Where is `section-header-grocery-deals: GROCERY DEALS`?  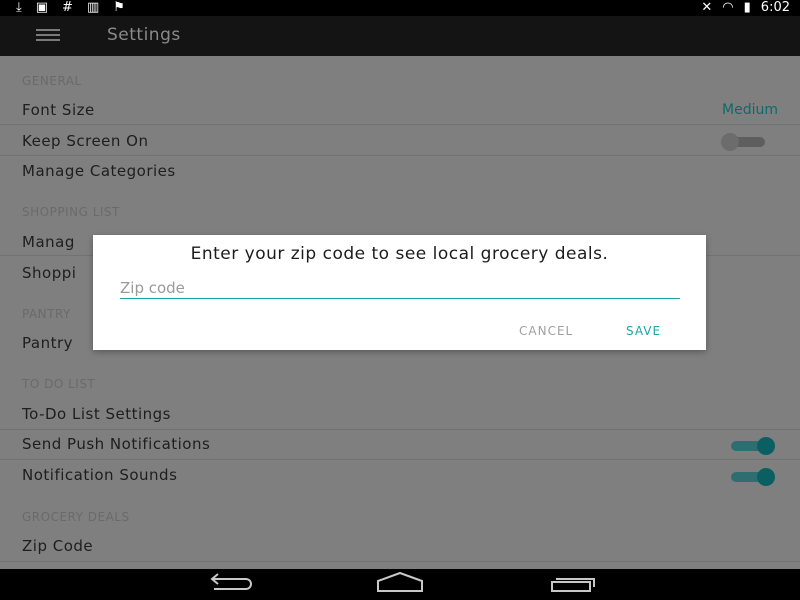 section-header-grocery-deals: GROCERY DEALS is located at coordinates (76, 517).